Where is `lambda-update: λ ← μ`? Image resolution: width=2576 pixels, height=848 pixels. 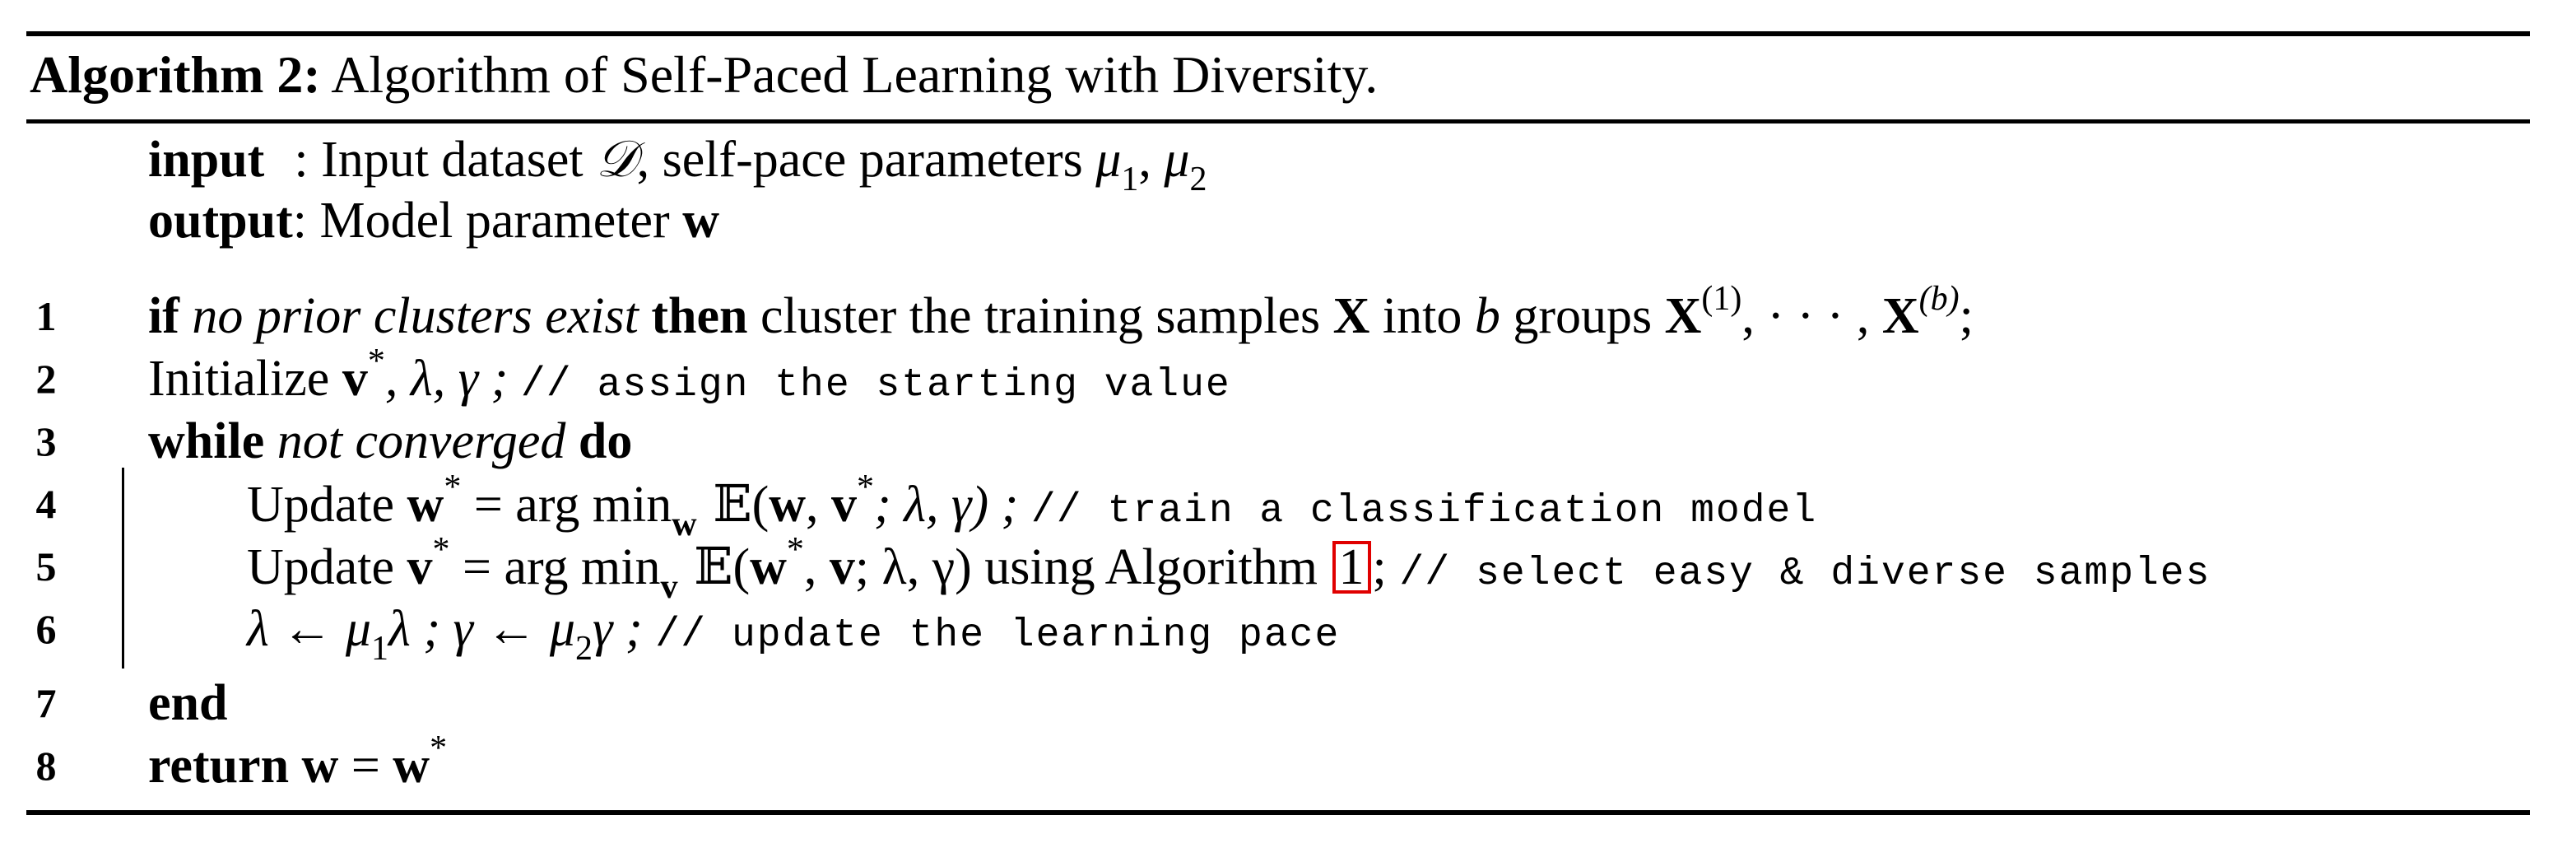
lambda-update: λ ← μ is located at coordinates (309, 629).